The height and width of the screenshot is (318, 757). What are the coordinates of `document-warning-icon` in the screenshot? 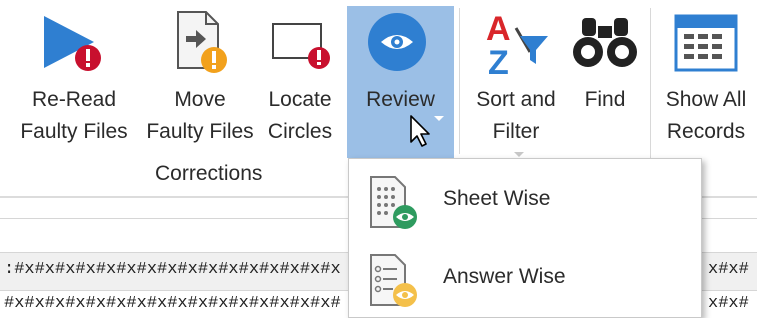 It's located at (202, 42).